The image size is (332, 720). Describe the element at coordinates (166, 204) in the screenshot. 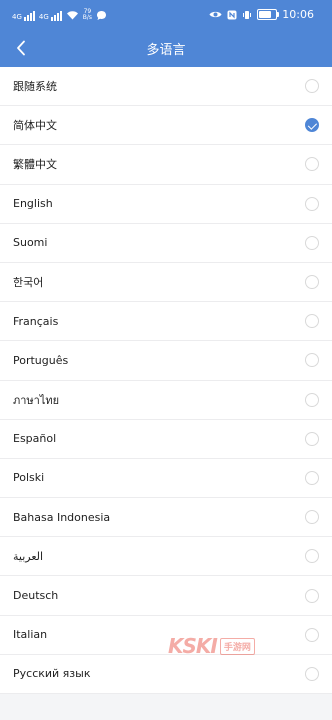

I see `language-option: English` at that location.